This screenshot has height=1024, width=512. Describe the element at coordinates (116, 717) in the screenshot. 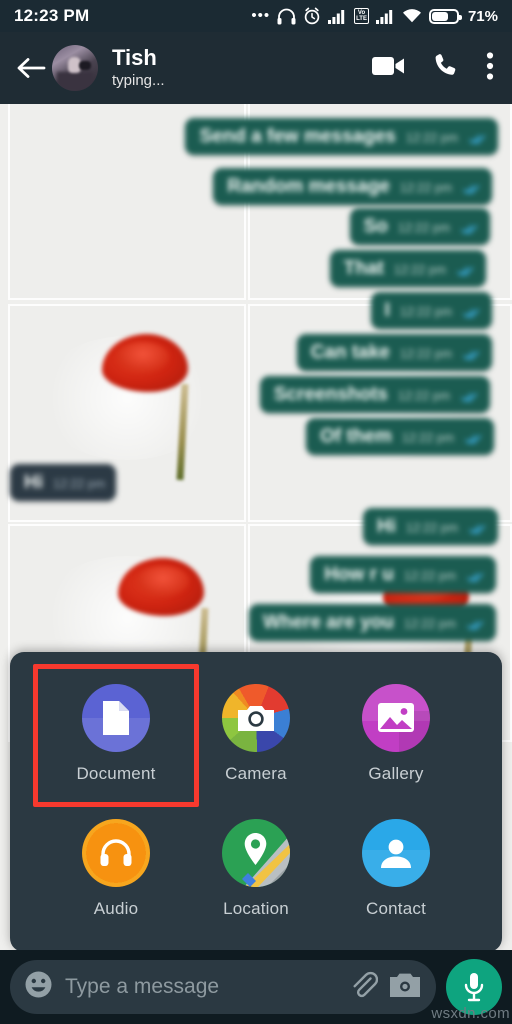

I see `document-icon` at that location.